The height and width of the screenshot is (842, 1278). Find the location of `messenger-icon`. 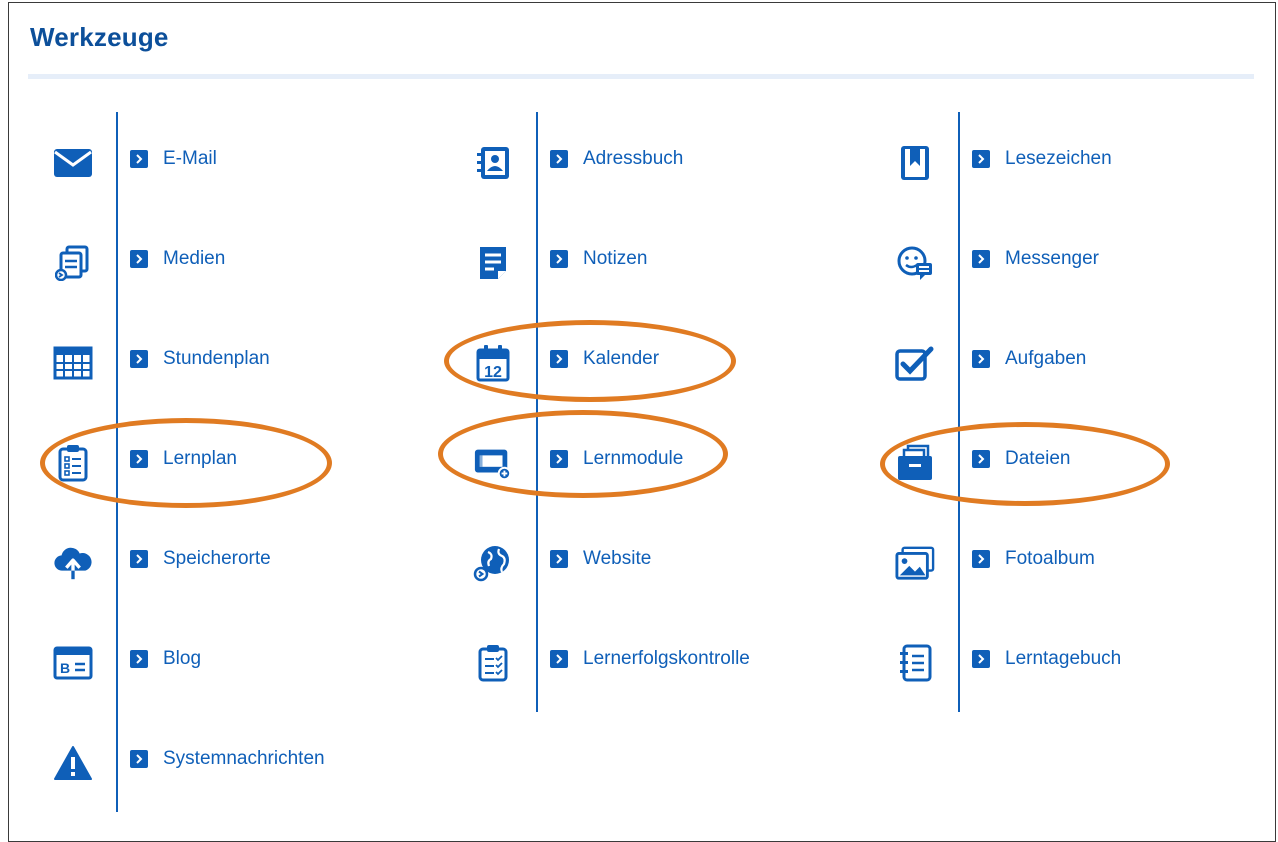

messenger-icon is located at coordinates (915, 263).